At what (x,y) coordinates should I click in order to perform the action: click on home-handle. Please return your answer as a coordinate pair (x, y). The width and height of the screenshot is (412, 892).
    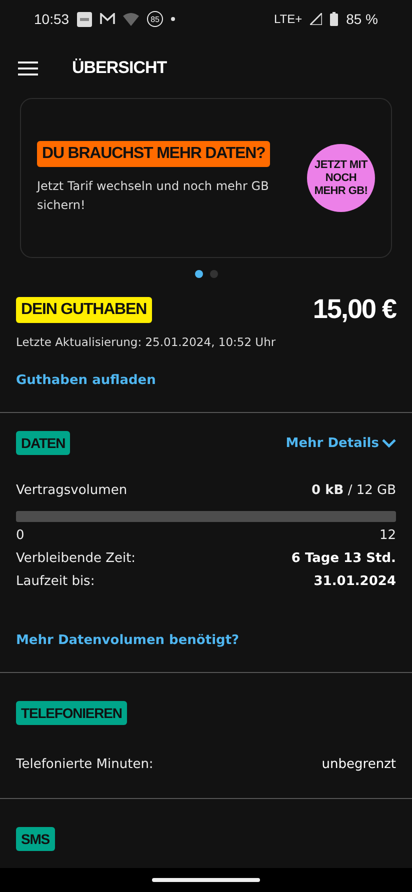
    Looking at the image, I should click on (206, 880).